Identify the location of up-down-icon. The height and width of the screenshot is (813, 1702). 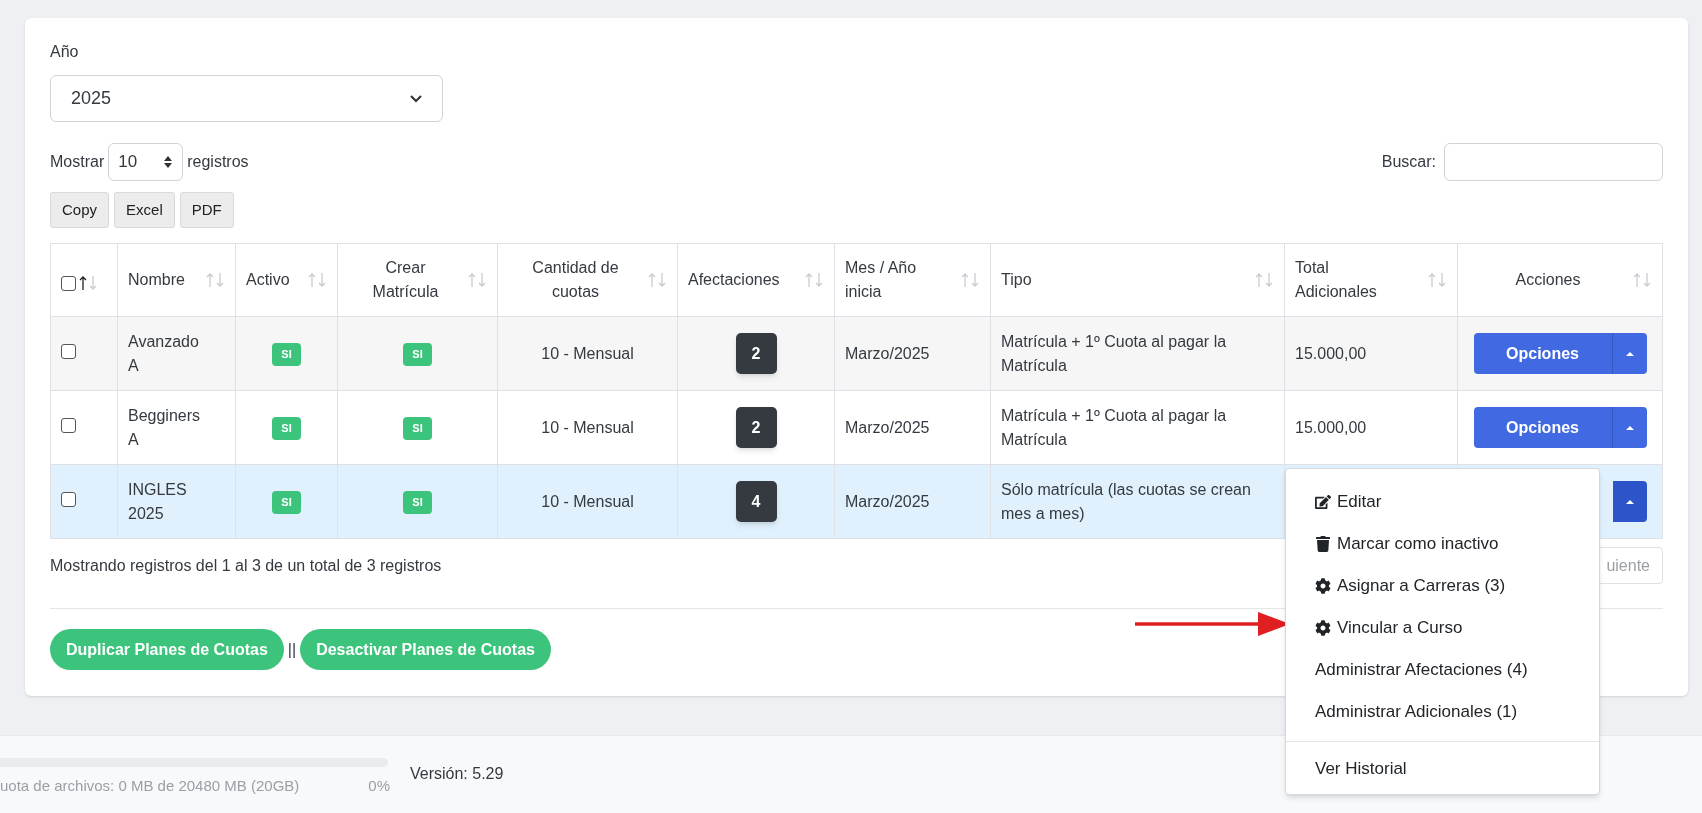
(168, 162).